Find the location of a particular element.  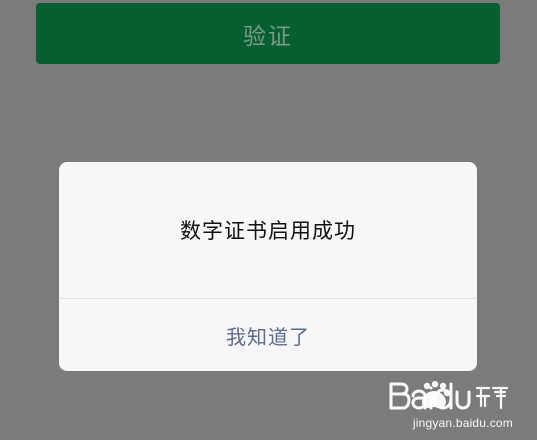

baidu-jingyan-watermark: jingyan.baidu.com is located at coordinates (449, 404).